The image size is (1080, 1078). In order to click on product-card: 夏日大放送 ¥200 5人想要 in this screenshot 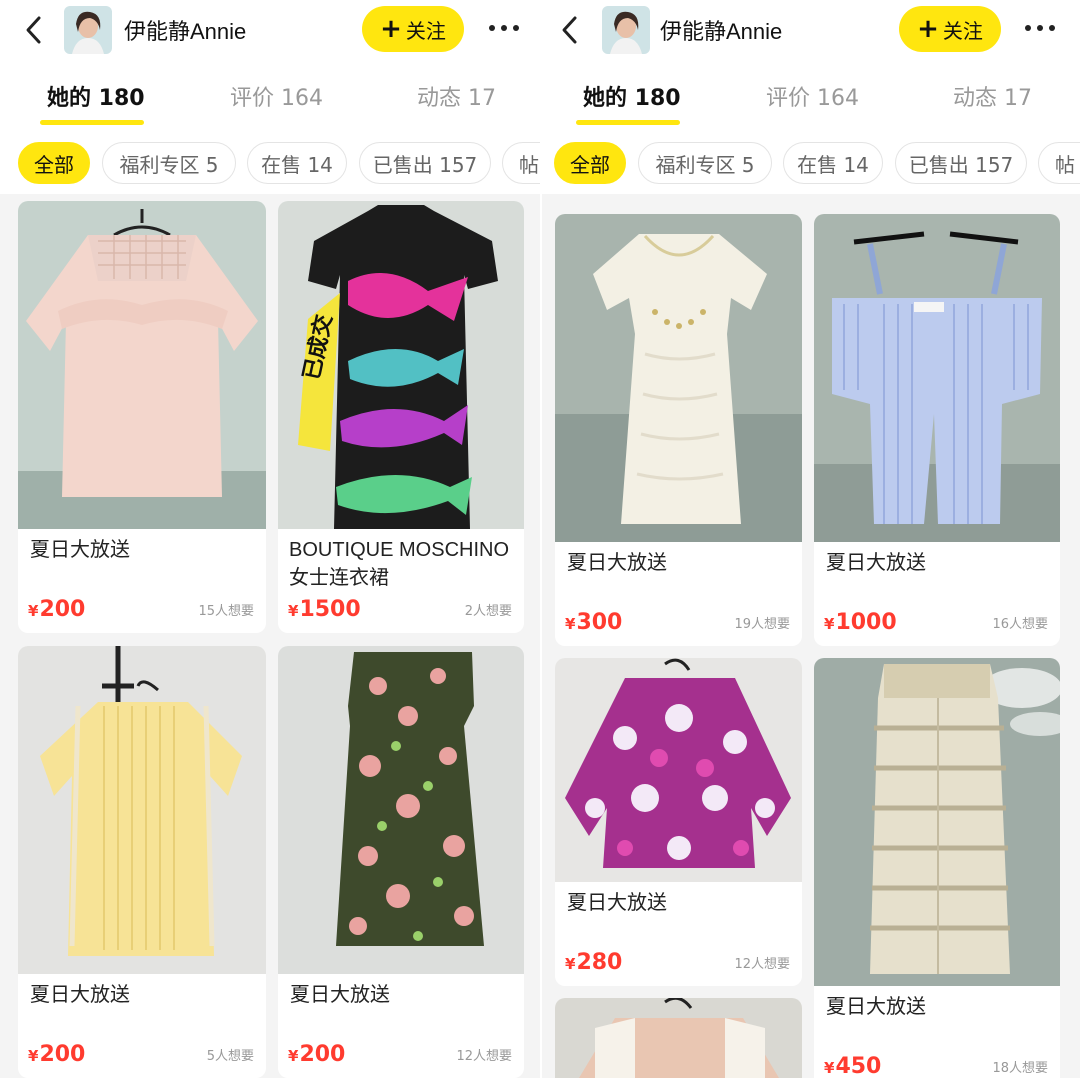, I will do `click(142, 862)`.